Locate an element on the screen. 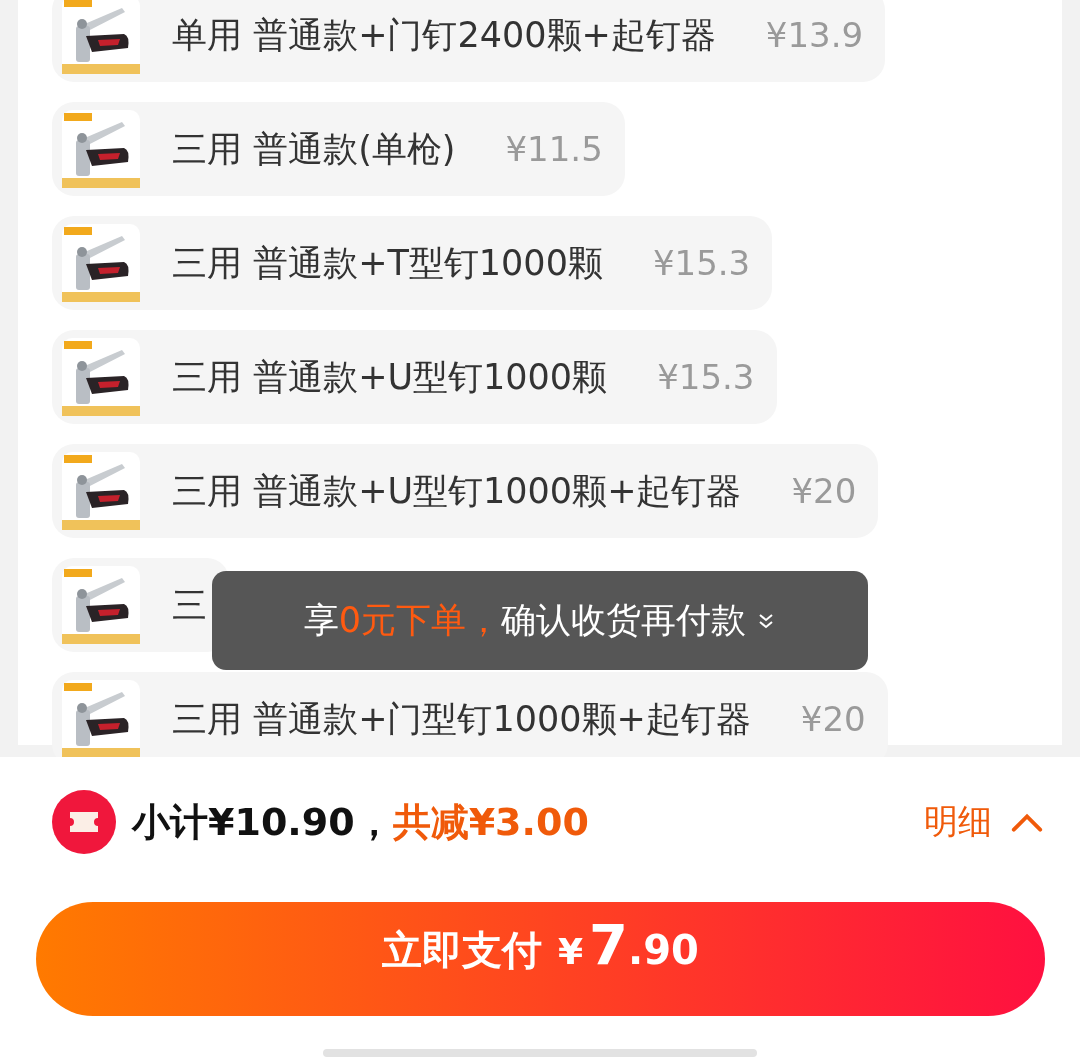 The width and height of the screenshot is (1080, 1061). option-label: 三用 普通款+U型钉1000颗 is located at coordinates (390, 377).